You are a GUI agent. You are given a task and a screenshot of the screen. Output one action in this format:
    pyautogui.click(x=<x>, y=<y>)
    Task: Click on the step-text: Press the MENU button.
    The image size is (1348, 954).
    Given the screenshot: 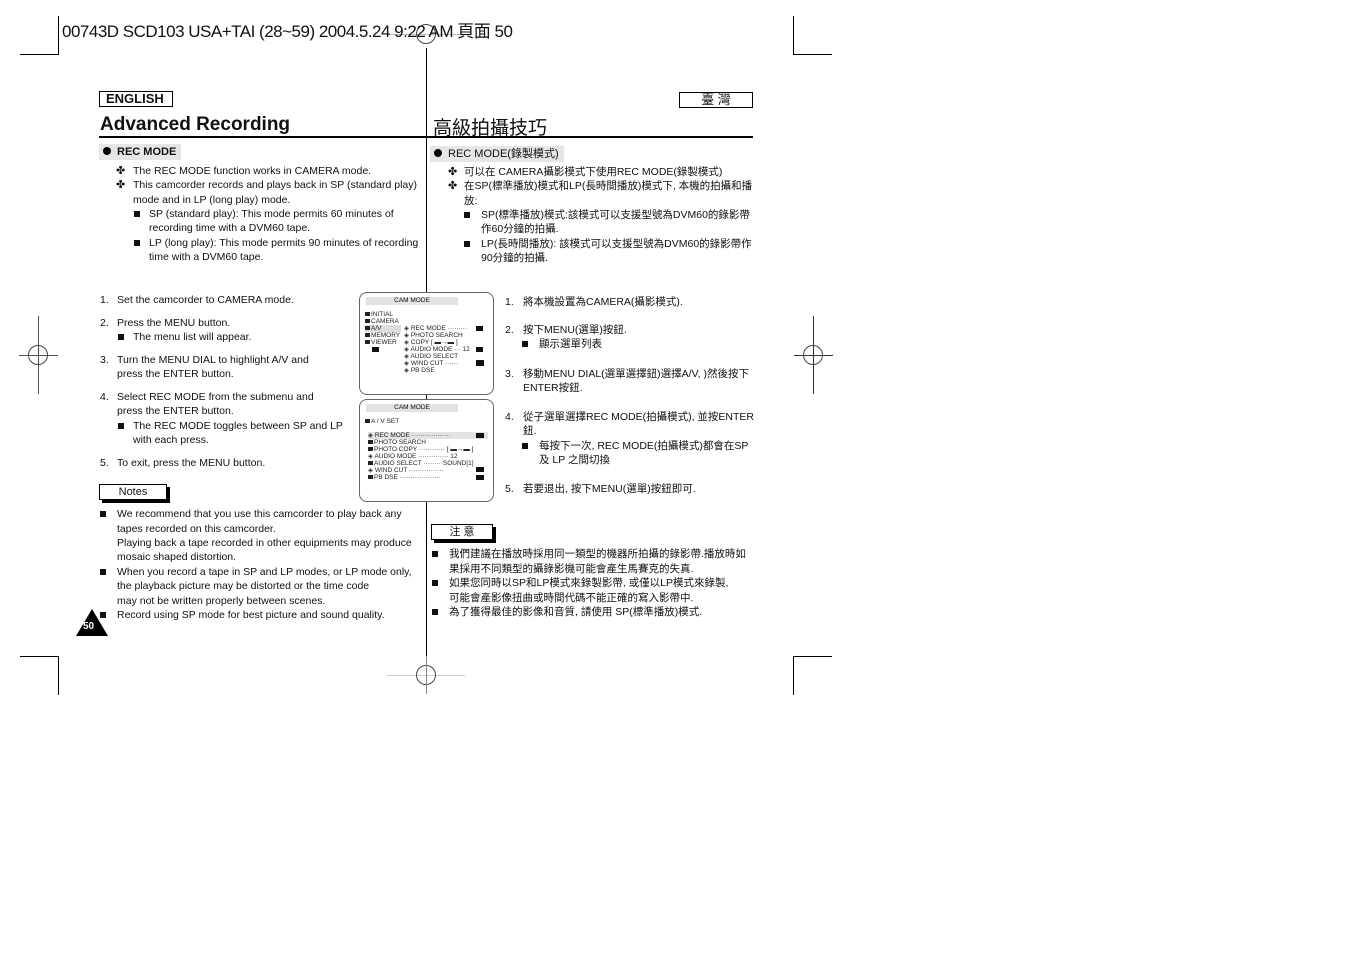 What is the action you would take?
    pyautogui.click(x=174, y=323)
    